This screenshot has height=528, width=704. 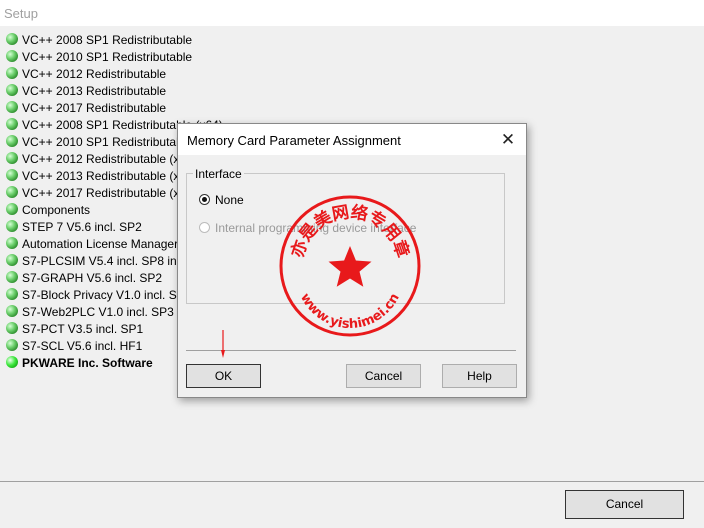 What do you see at coordinates (479, 376) in the screenshot?
I see `help-button: Help` at bounding box center [479, 376].